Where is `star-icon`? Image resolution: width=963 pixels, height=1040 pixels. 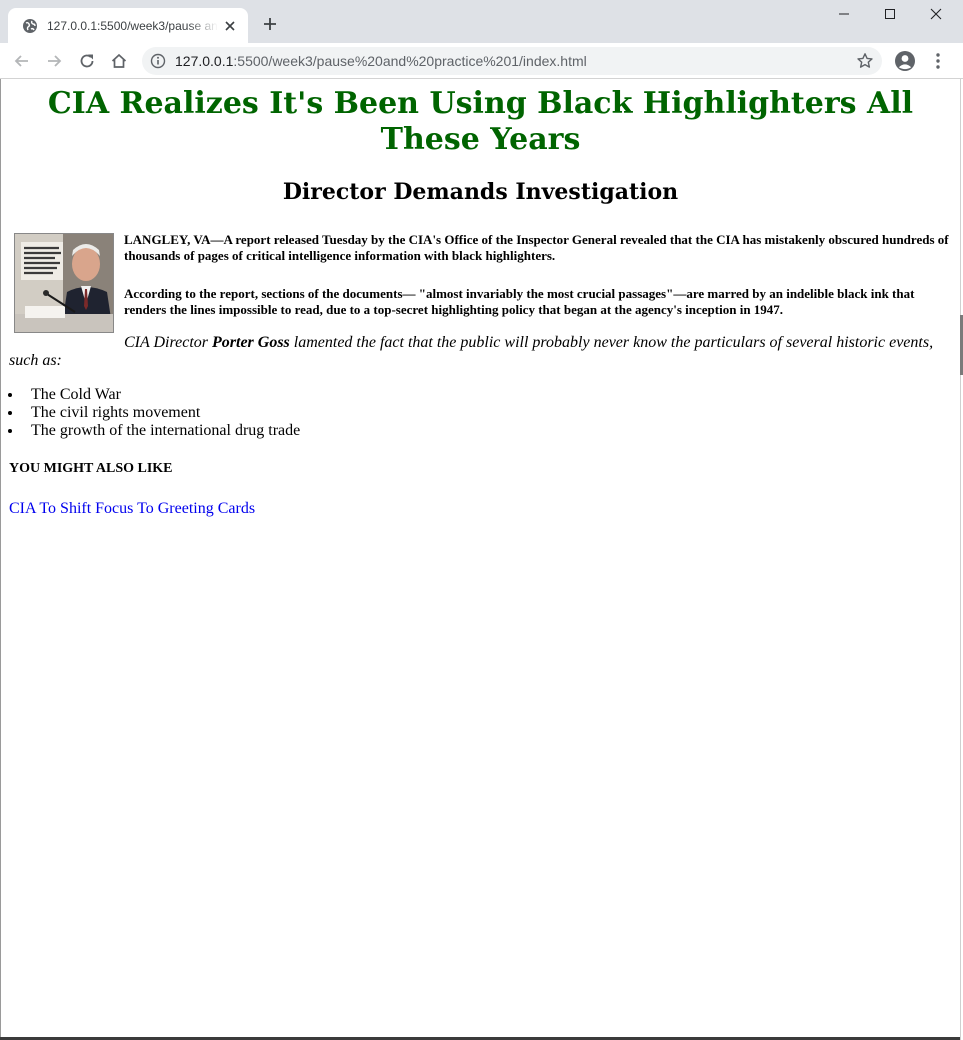
star-icon is located at coordinates (865, 61).